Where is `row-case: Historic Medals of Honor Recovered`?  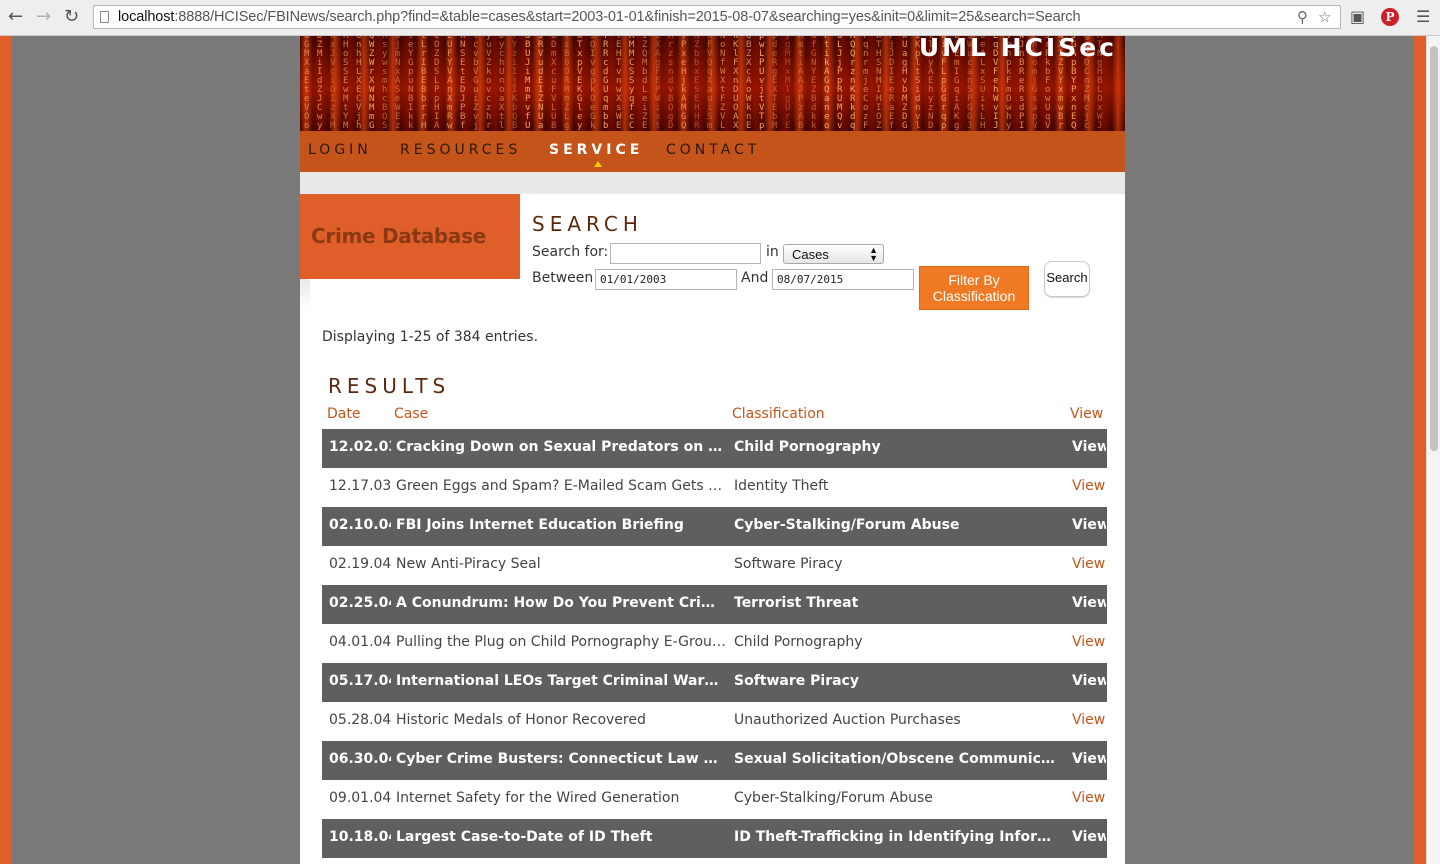 row-case: Historic Medals of Honor Recovered is located at coordinates (521, 720).